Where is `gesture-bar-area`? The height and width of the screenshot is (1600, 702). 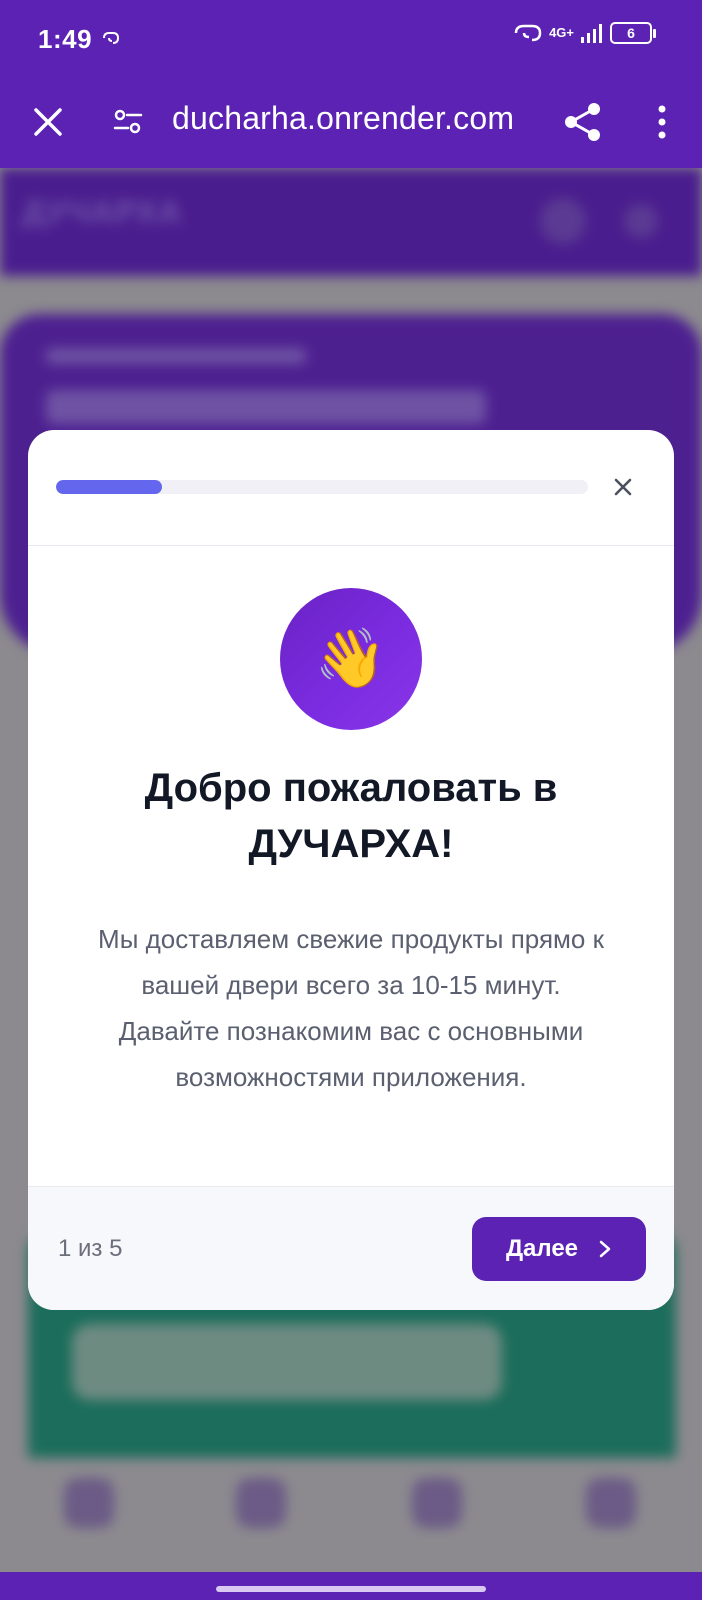 gesture-bar-area is located at coordinates (351, 1586).